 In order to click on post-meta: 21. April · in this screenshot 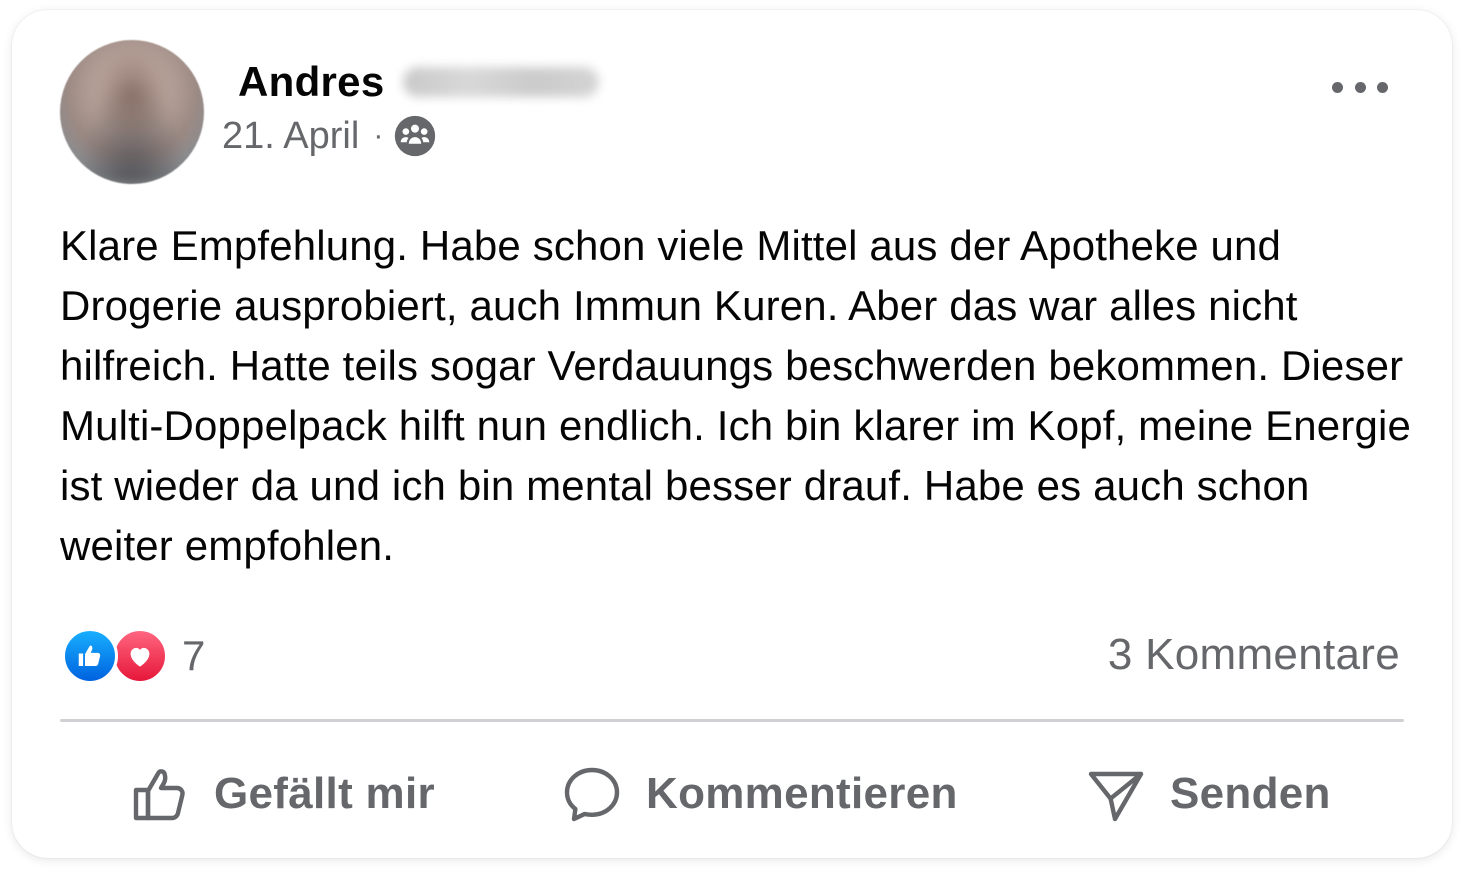, I will do `click(329, 136)`.